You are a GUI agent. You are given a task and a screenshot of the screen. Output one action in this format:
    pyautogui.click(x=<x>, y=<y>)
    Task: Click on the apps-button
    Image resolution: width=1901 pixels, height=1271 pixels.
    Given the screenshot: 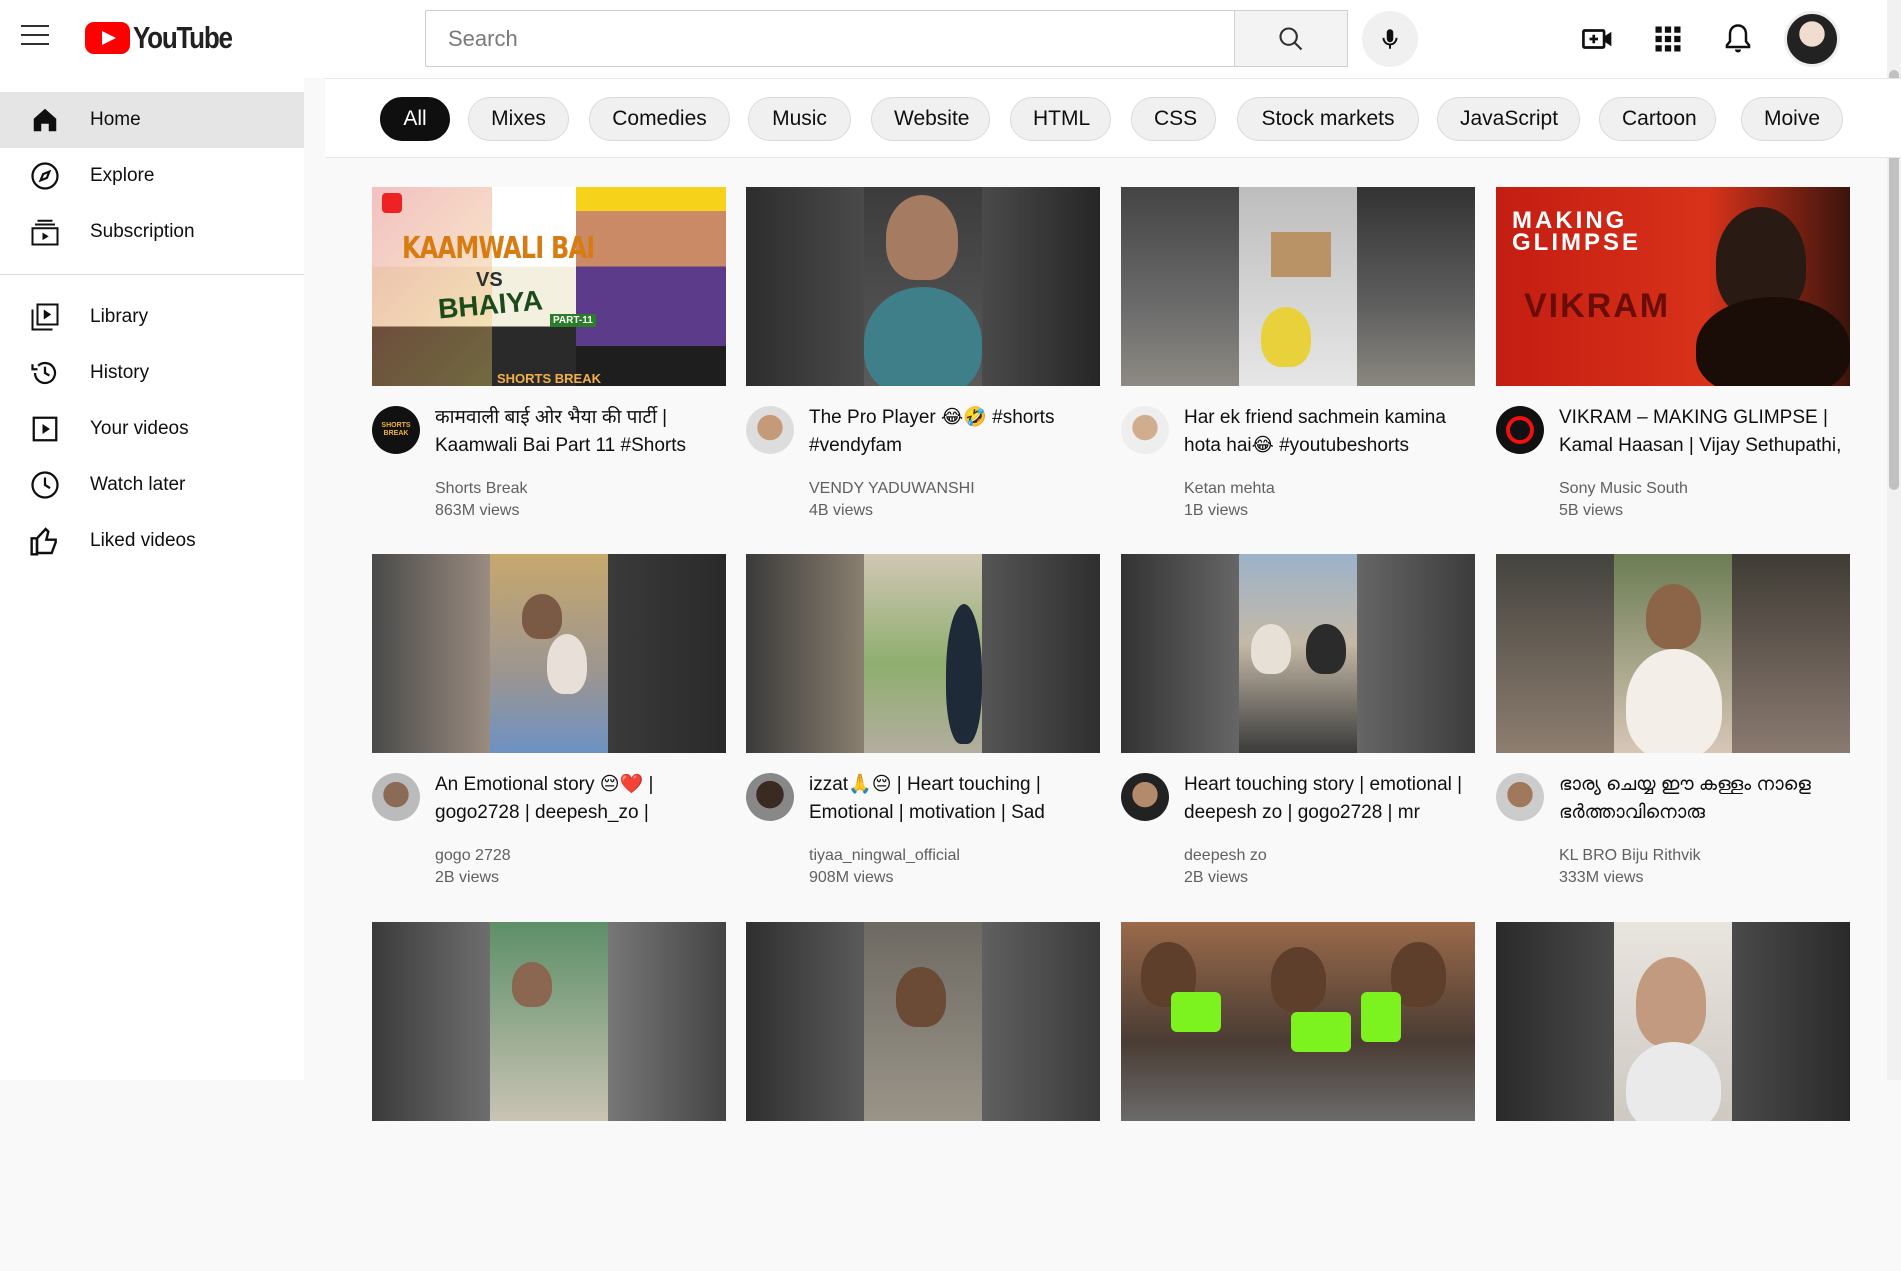 What is the action you would take?
    pyautogui.click(x=1668, y=39)
    